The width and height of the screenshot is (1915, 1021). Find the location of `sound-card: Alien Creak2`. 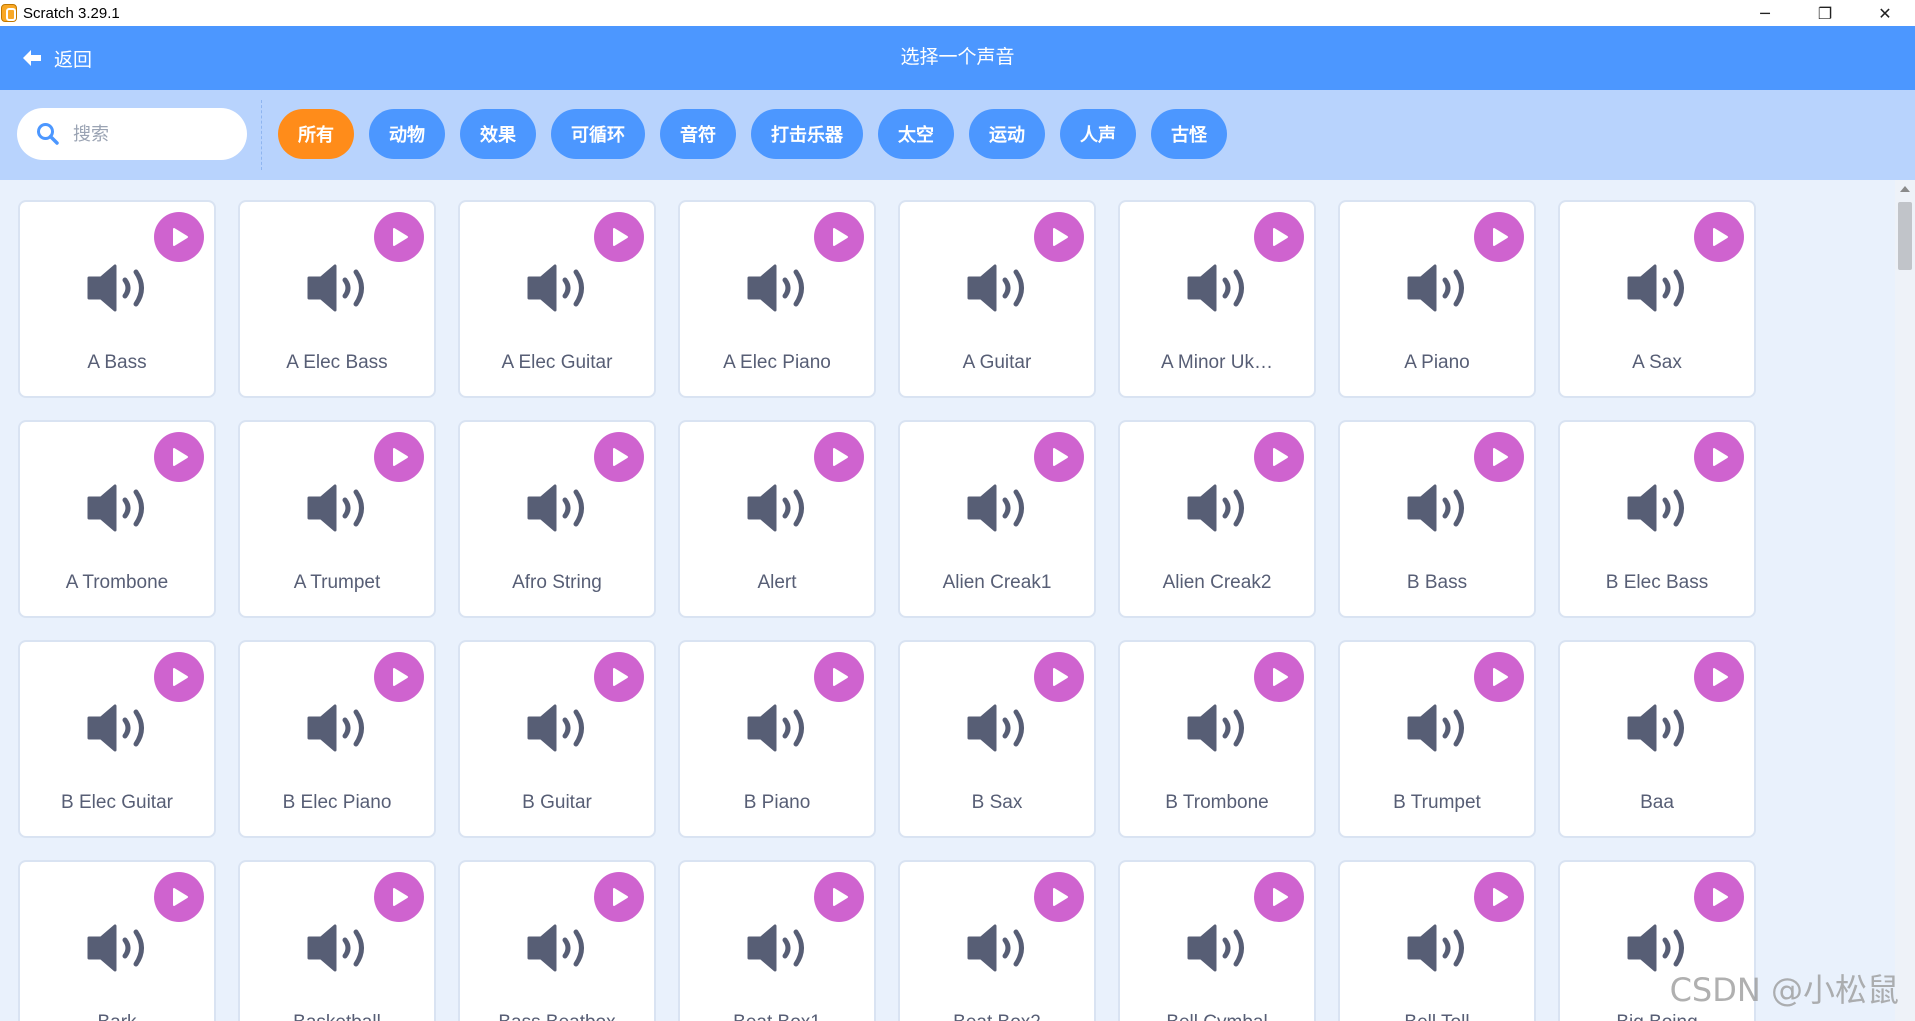

sound-card: Alien Creak2 is located at coordinates (1217, 519).